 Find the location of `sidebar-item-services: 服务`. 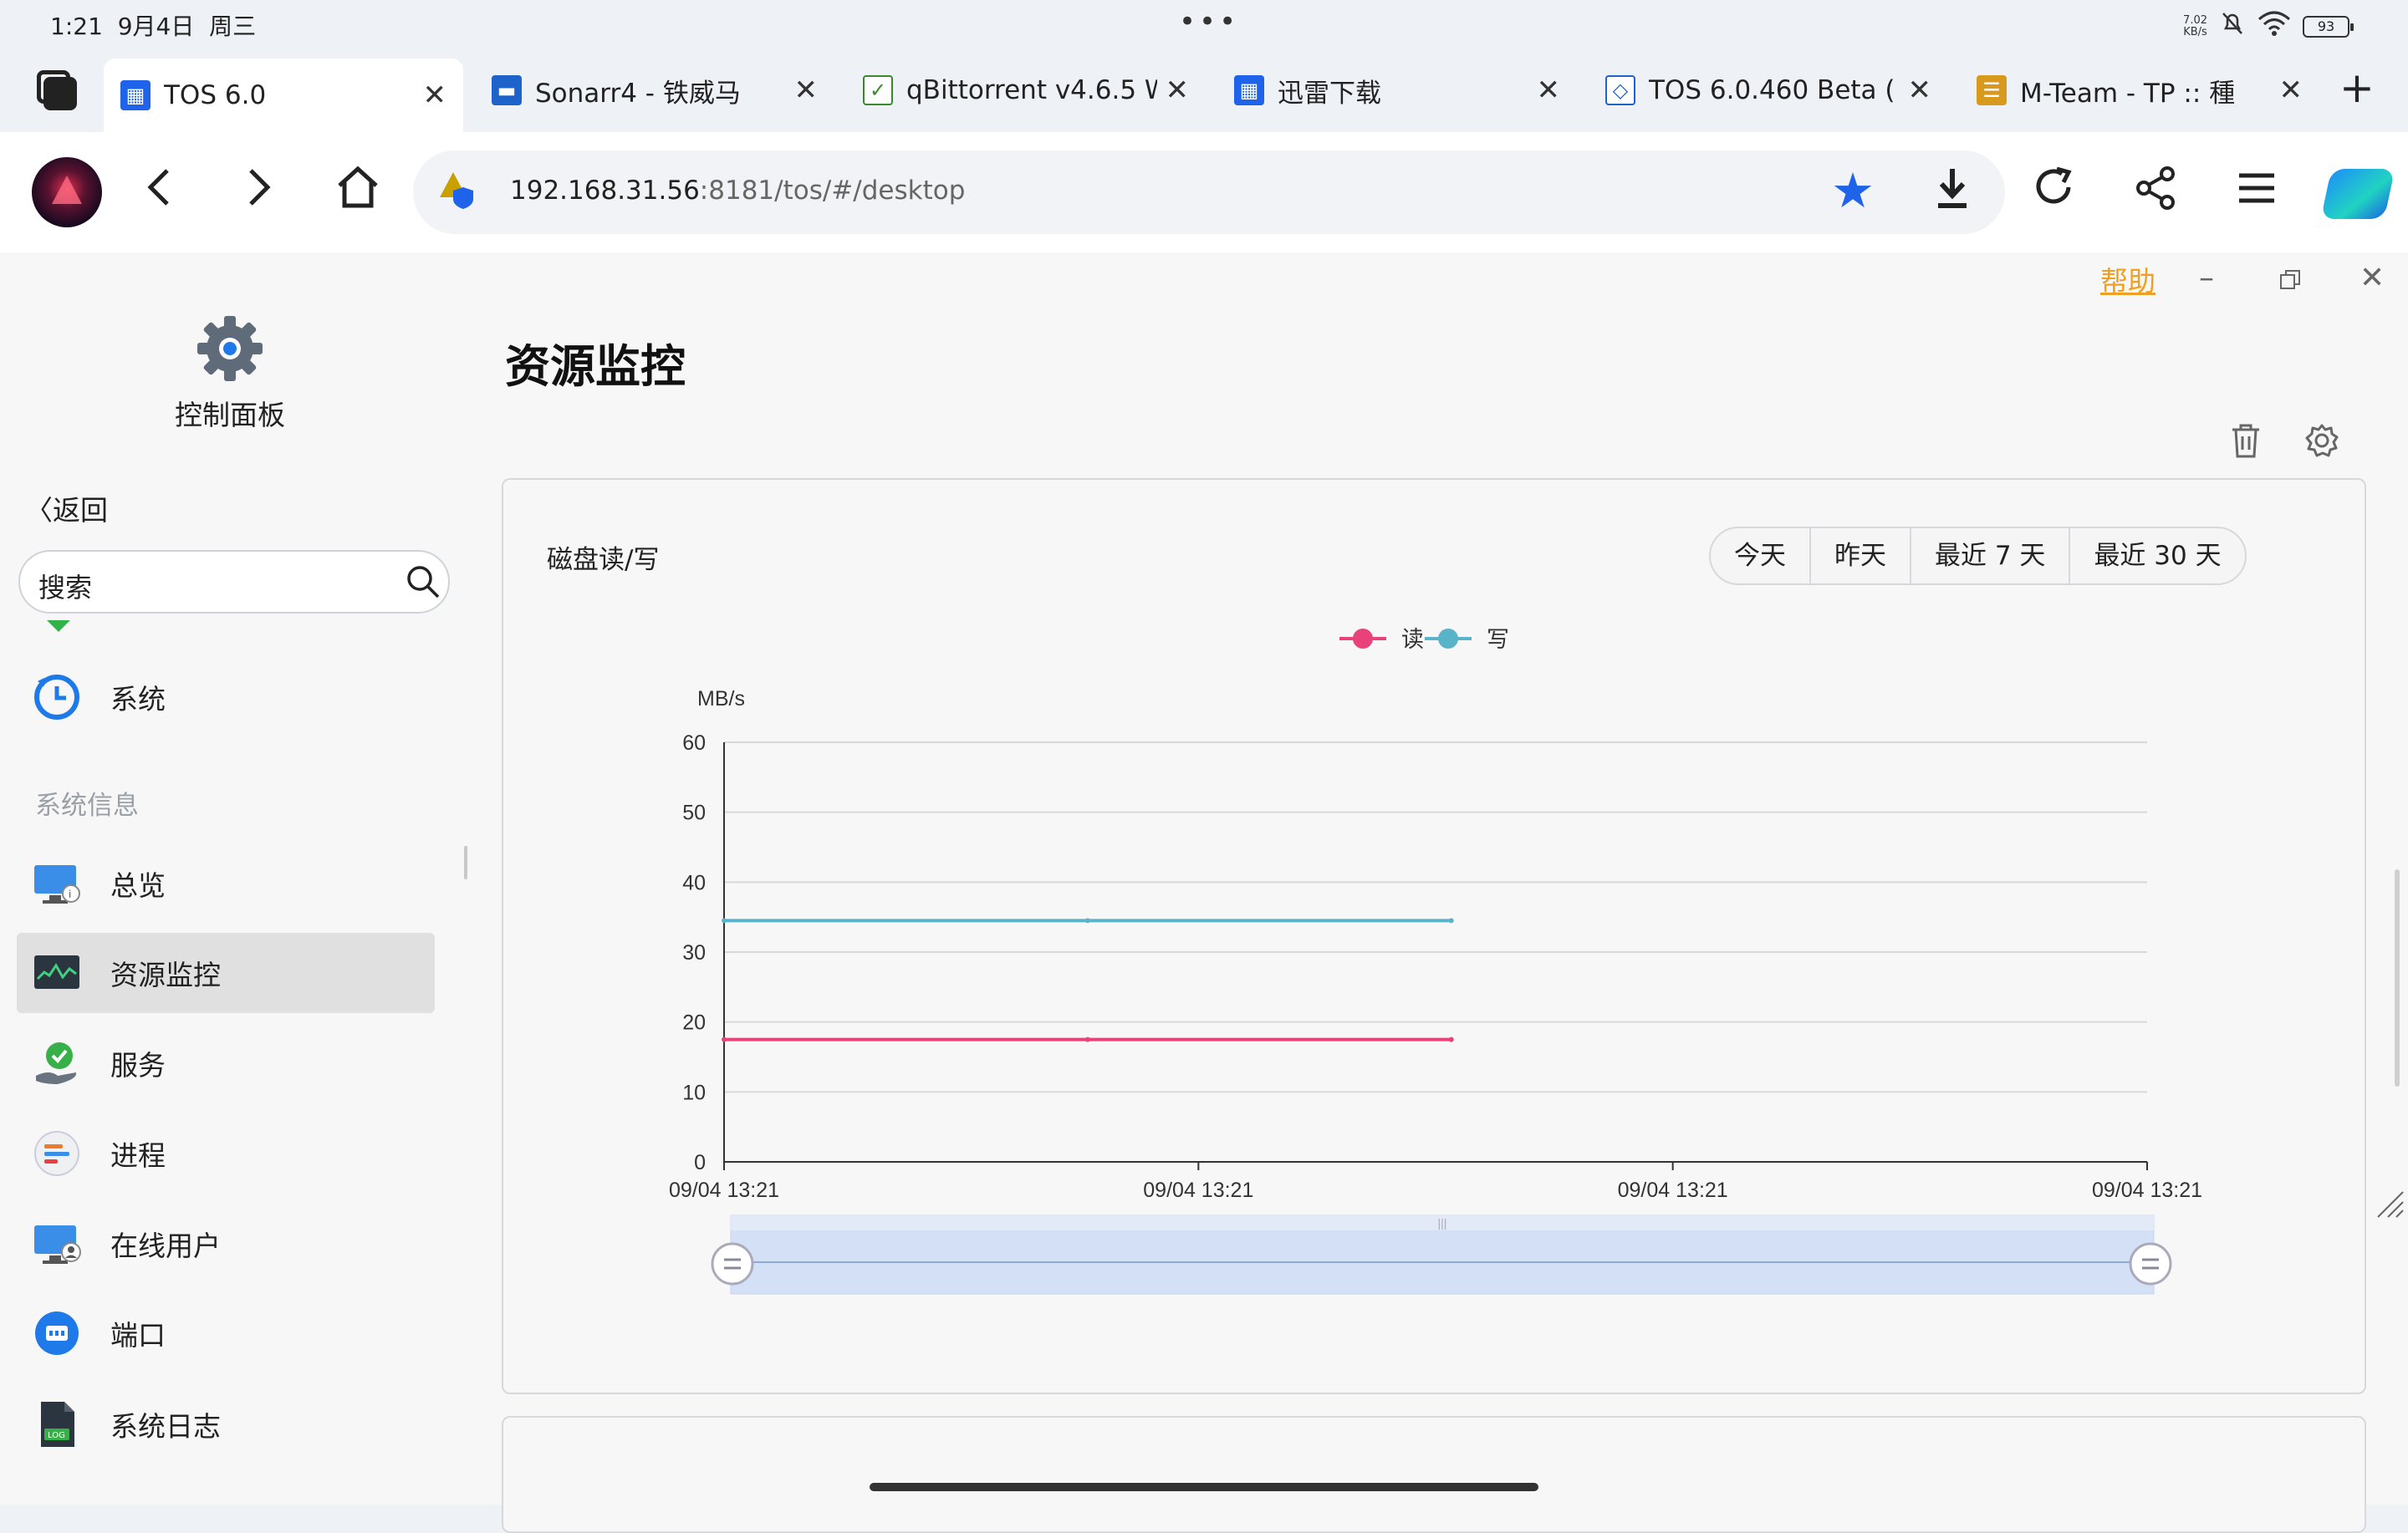

sidebar-item-services: 服务 is located at coordinates (226, 1063).